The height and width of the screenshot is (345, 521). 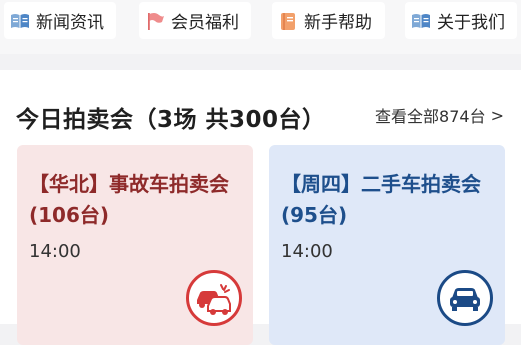 What do you see at coordinates (288, 21) in the screenshot?
I see `guide-book-icon` at bounding box center [288, 21].